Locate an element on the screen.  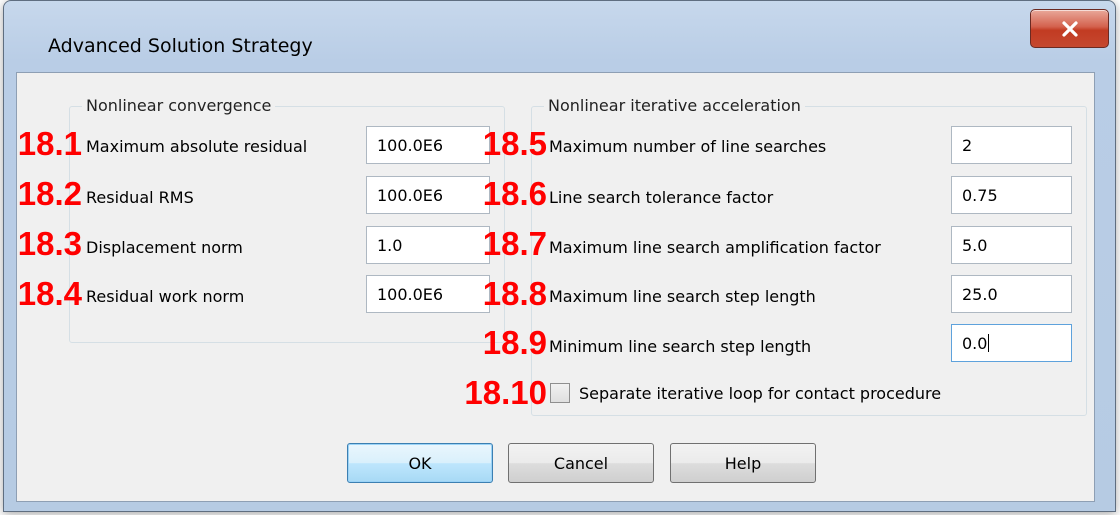
max-line-searches-input: 2 is located at coordinates (1011, 145).